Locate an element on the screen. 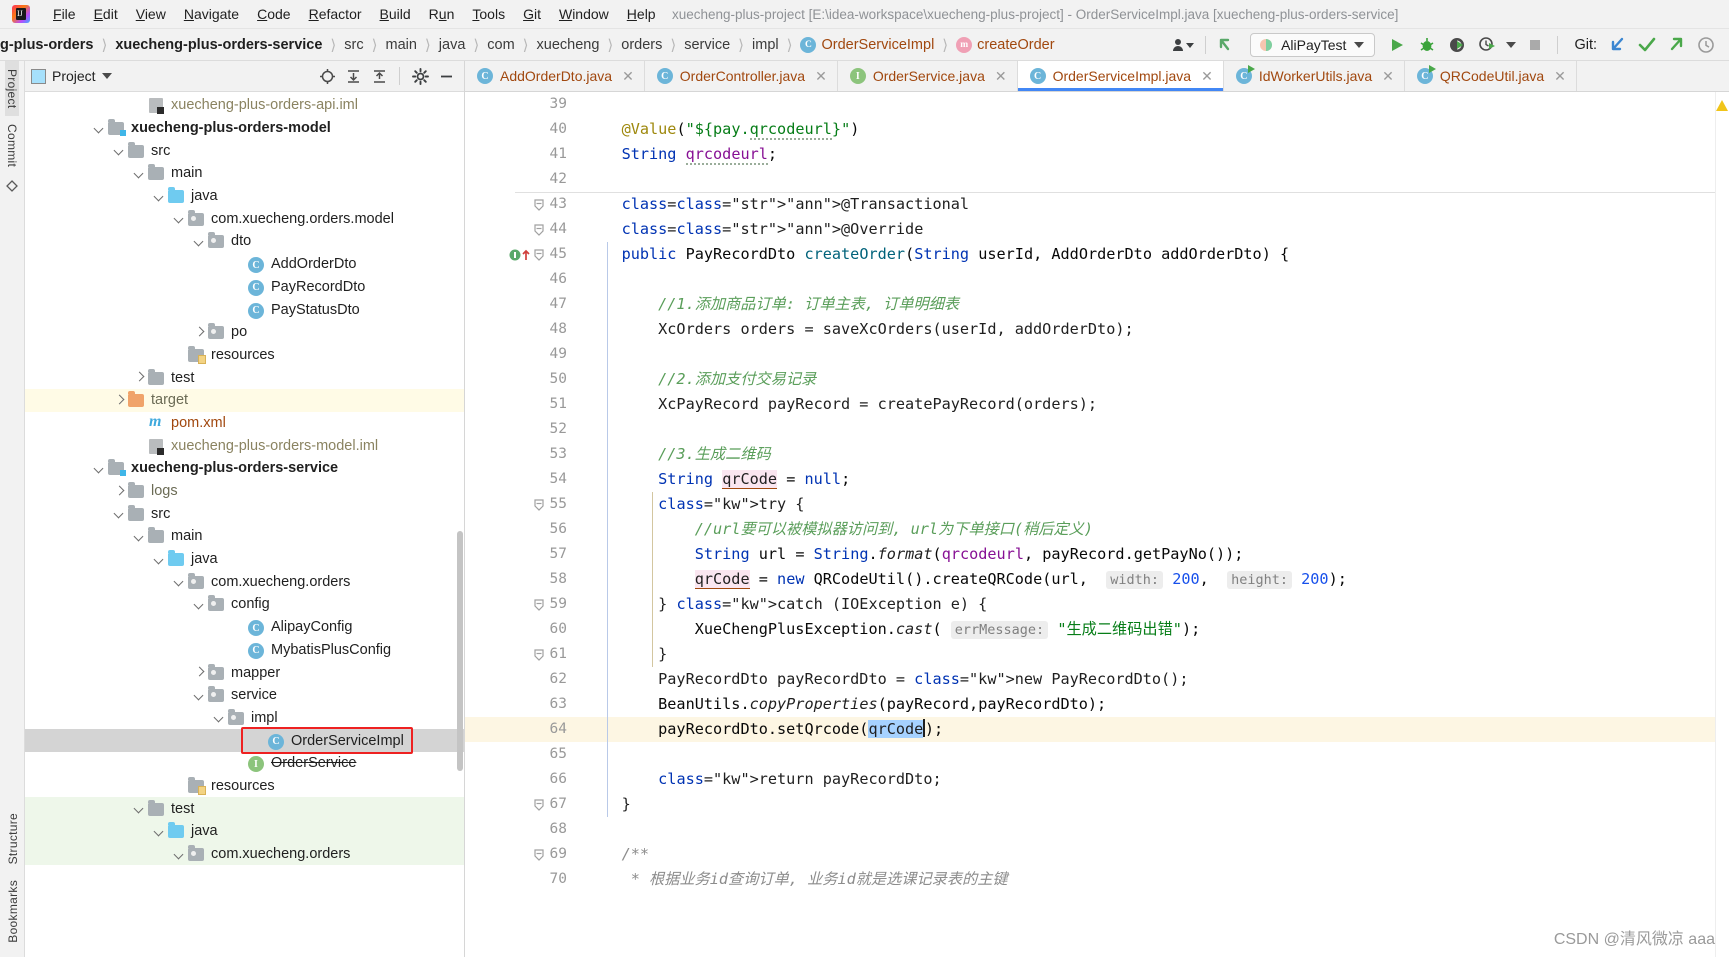 Image resolution: width=1729 pixels, height=957 pixels. git-push-icon is located at coordinates (1677, 45).